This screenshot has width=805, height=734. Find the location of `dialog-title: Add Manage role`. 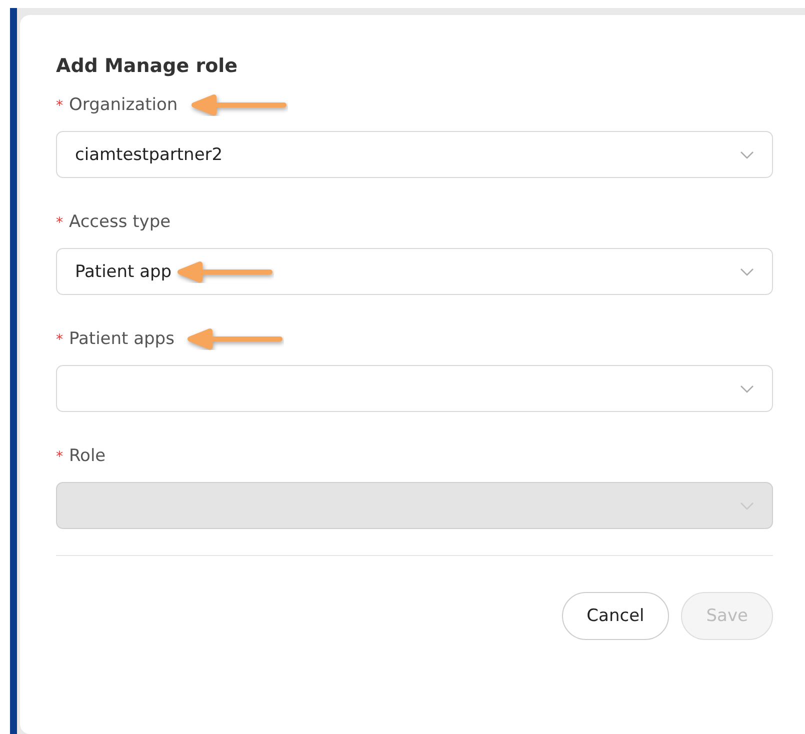

dialog-title: Add Manage role is located at coordinates (147, 66).